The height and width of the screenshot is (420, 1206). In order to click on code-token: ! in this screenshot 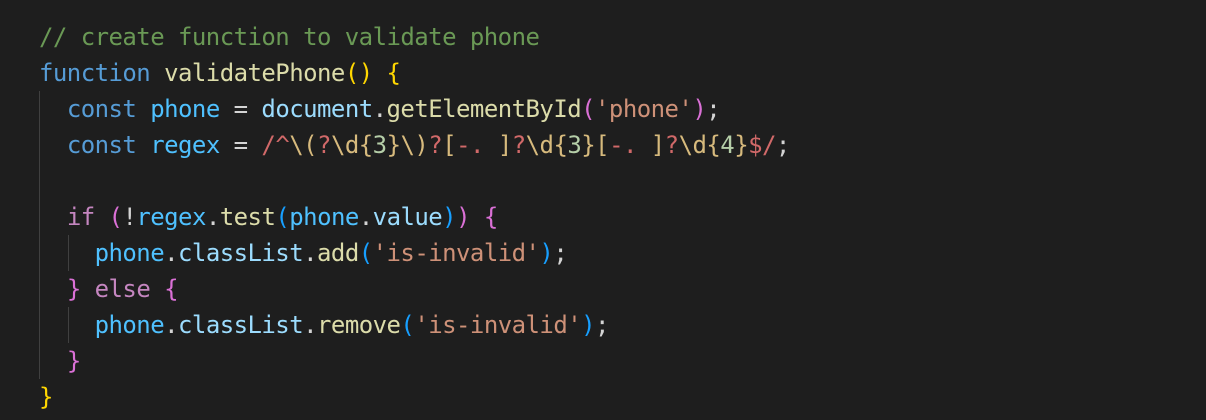, I will do `click(129, 217)`.